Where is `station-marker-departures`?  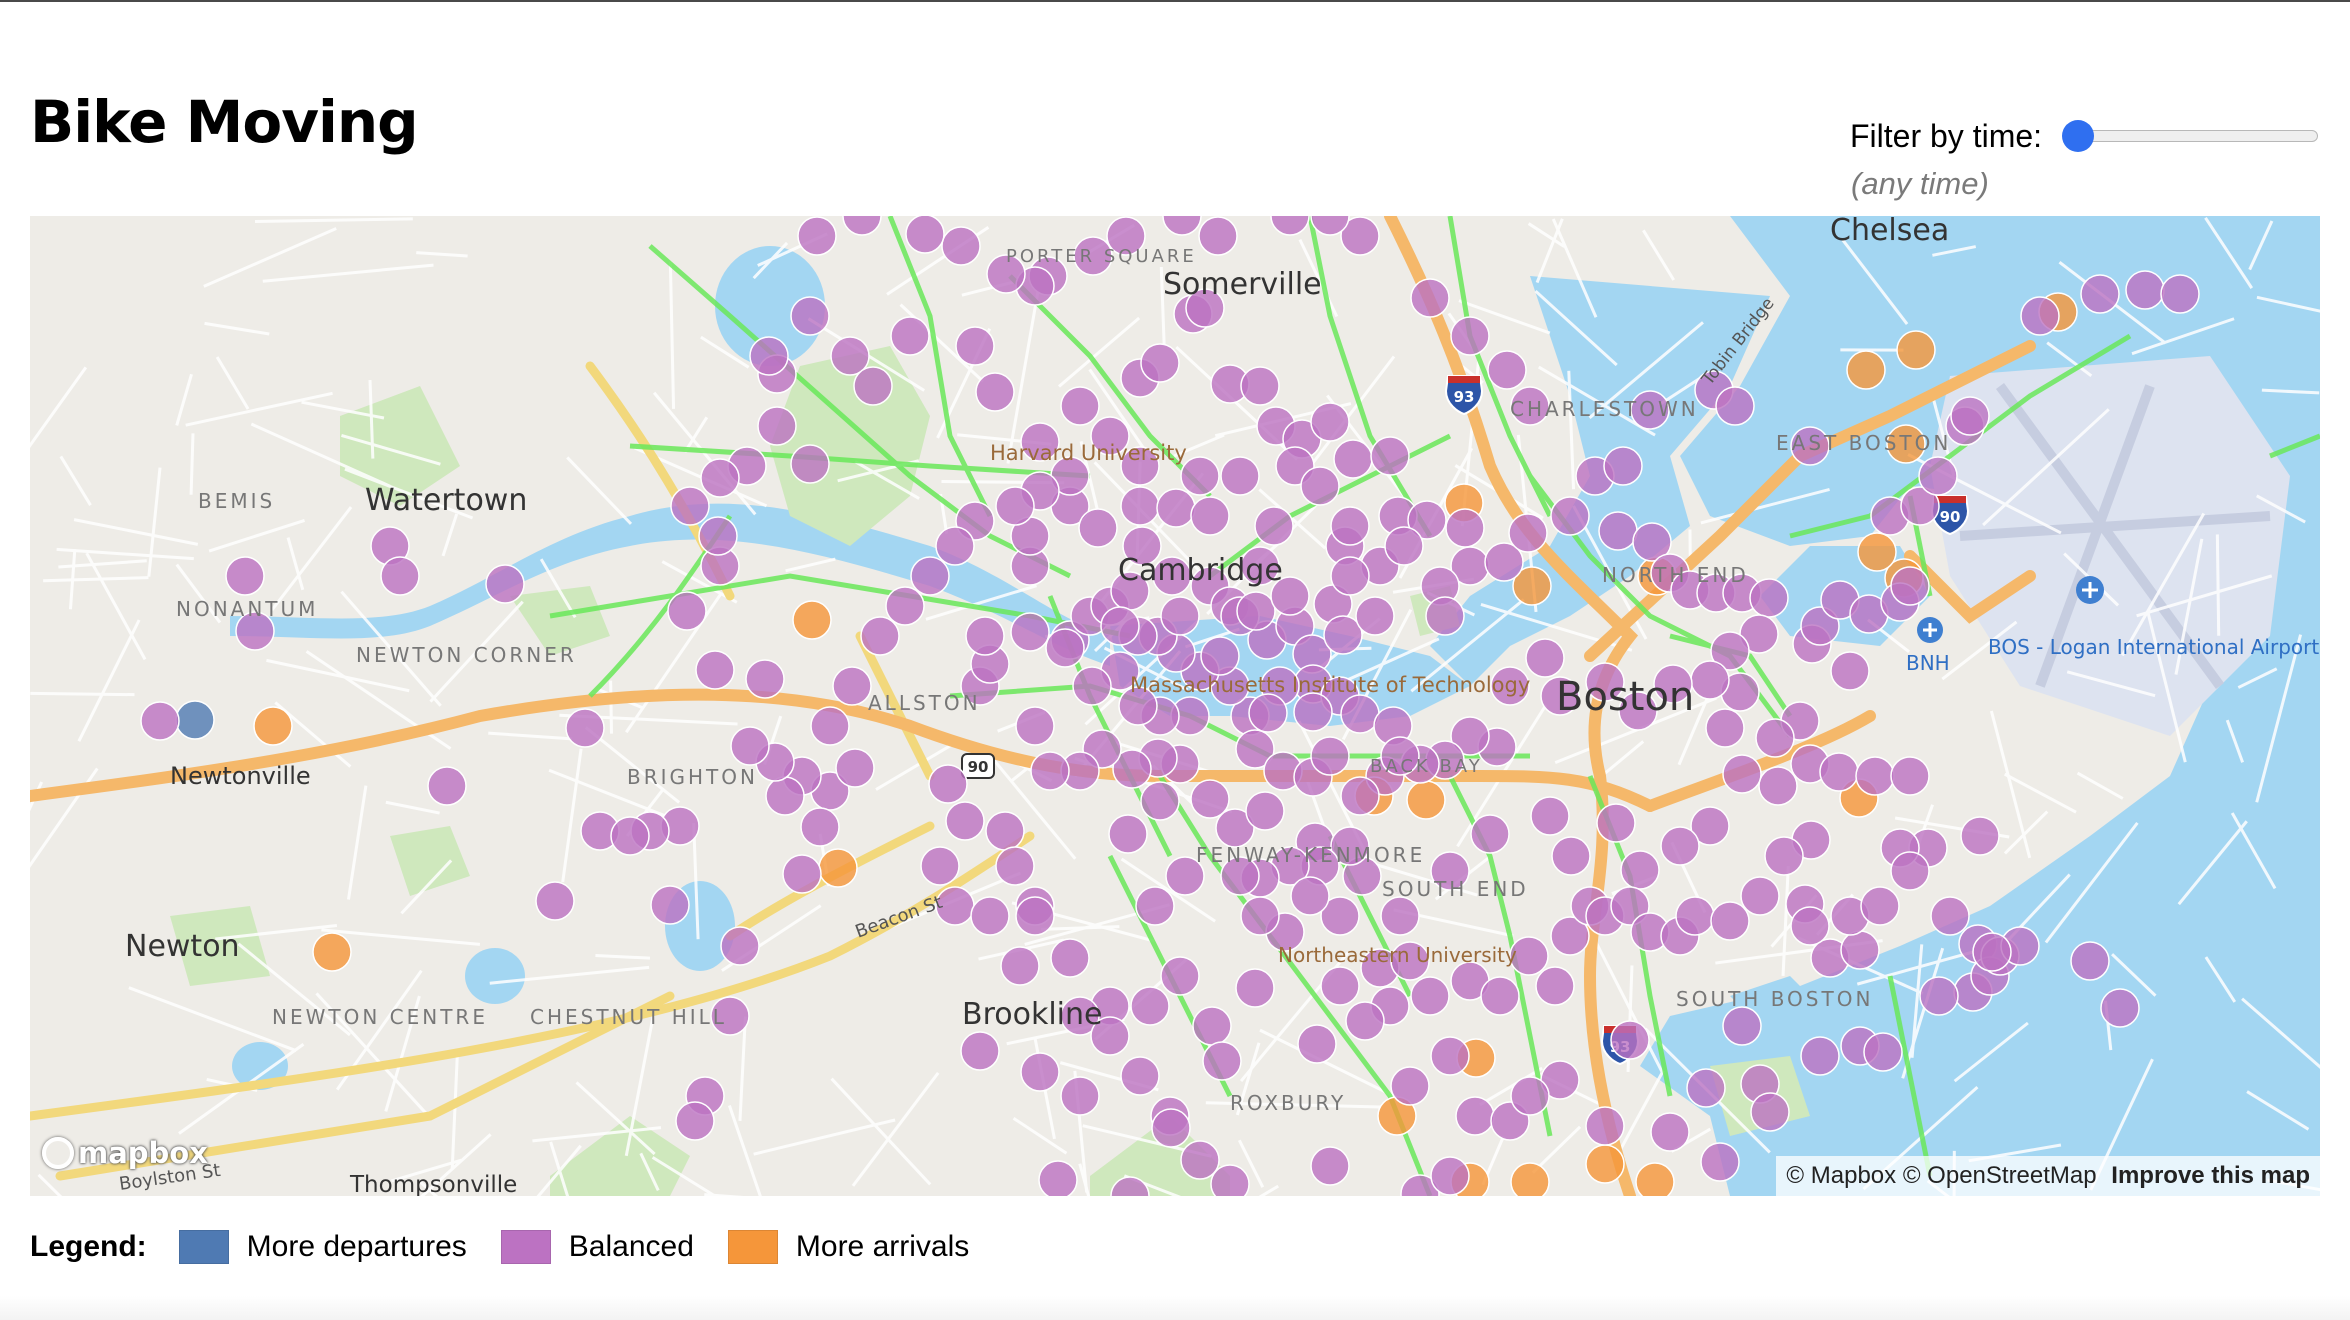 station-marker-departures is located at coordinates (195, 720).